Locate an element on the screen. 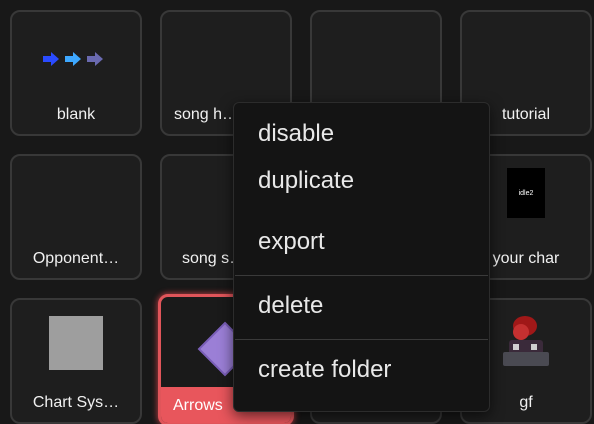  menu-item-delete: delete is located at coordinates (290, 306).